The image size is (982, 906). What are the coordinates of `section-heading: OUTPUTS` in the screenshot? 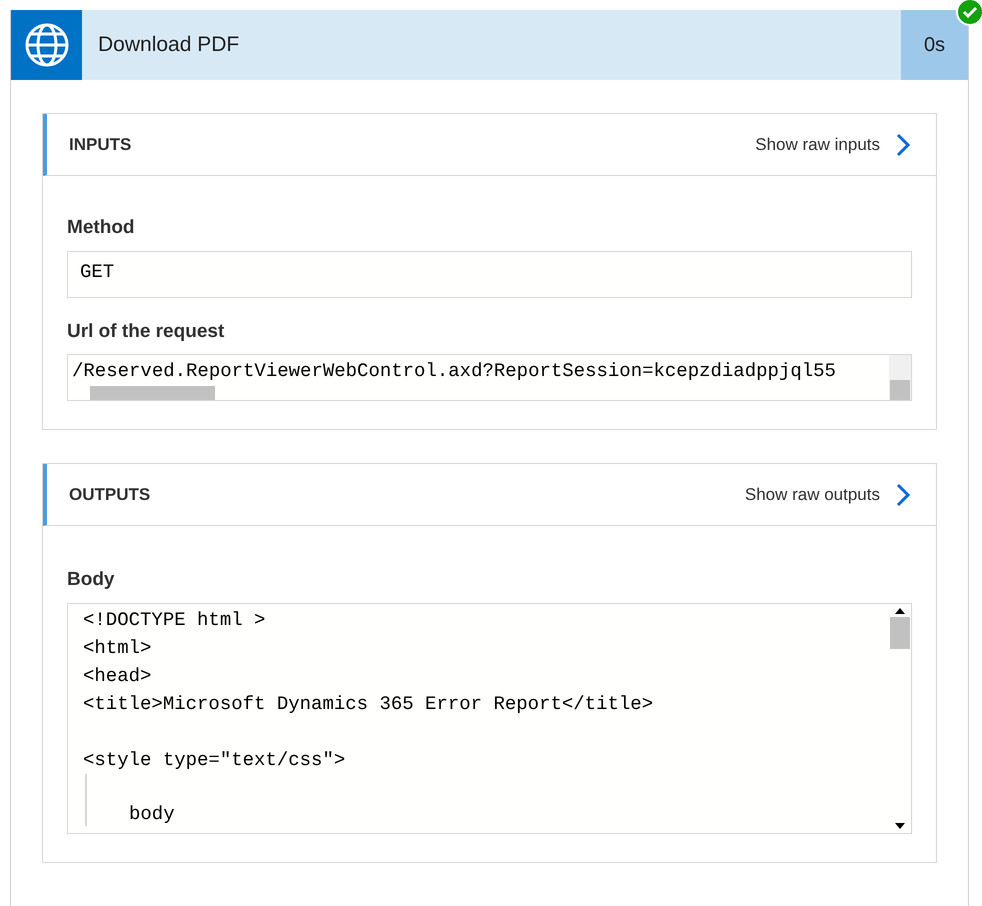 It's located at (109, 495).